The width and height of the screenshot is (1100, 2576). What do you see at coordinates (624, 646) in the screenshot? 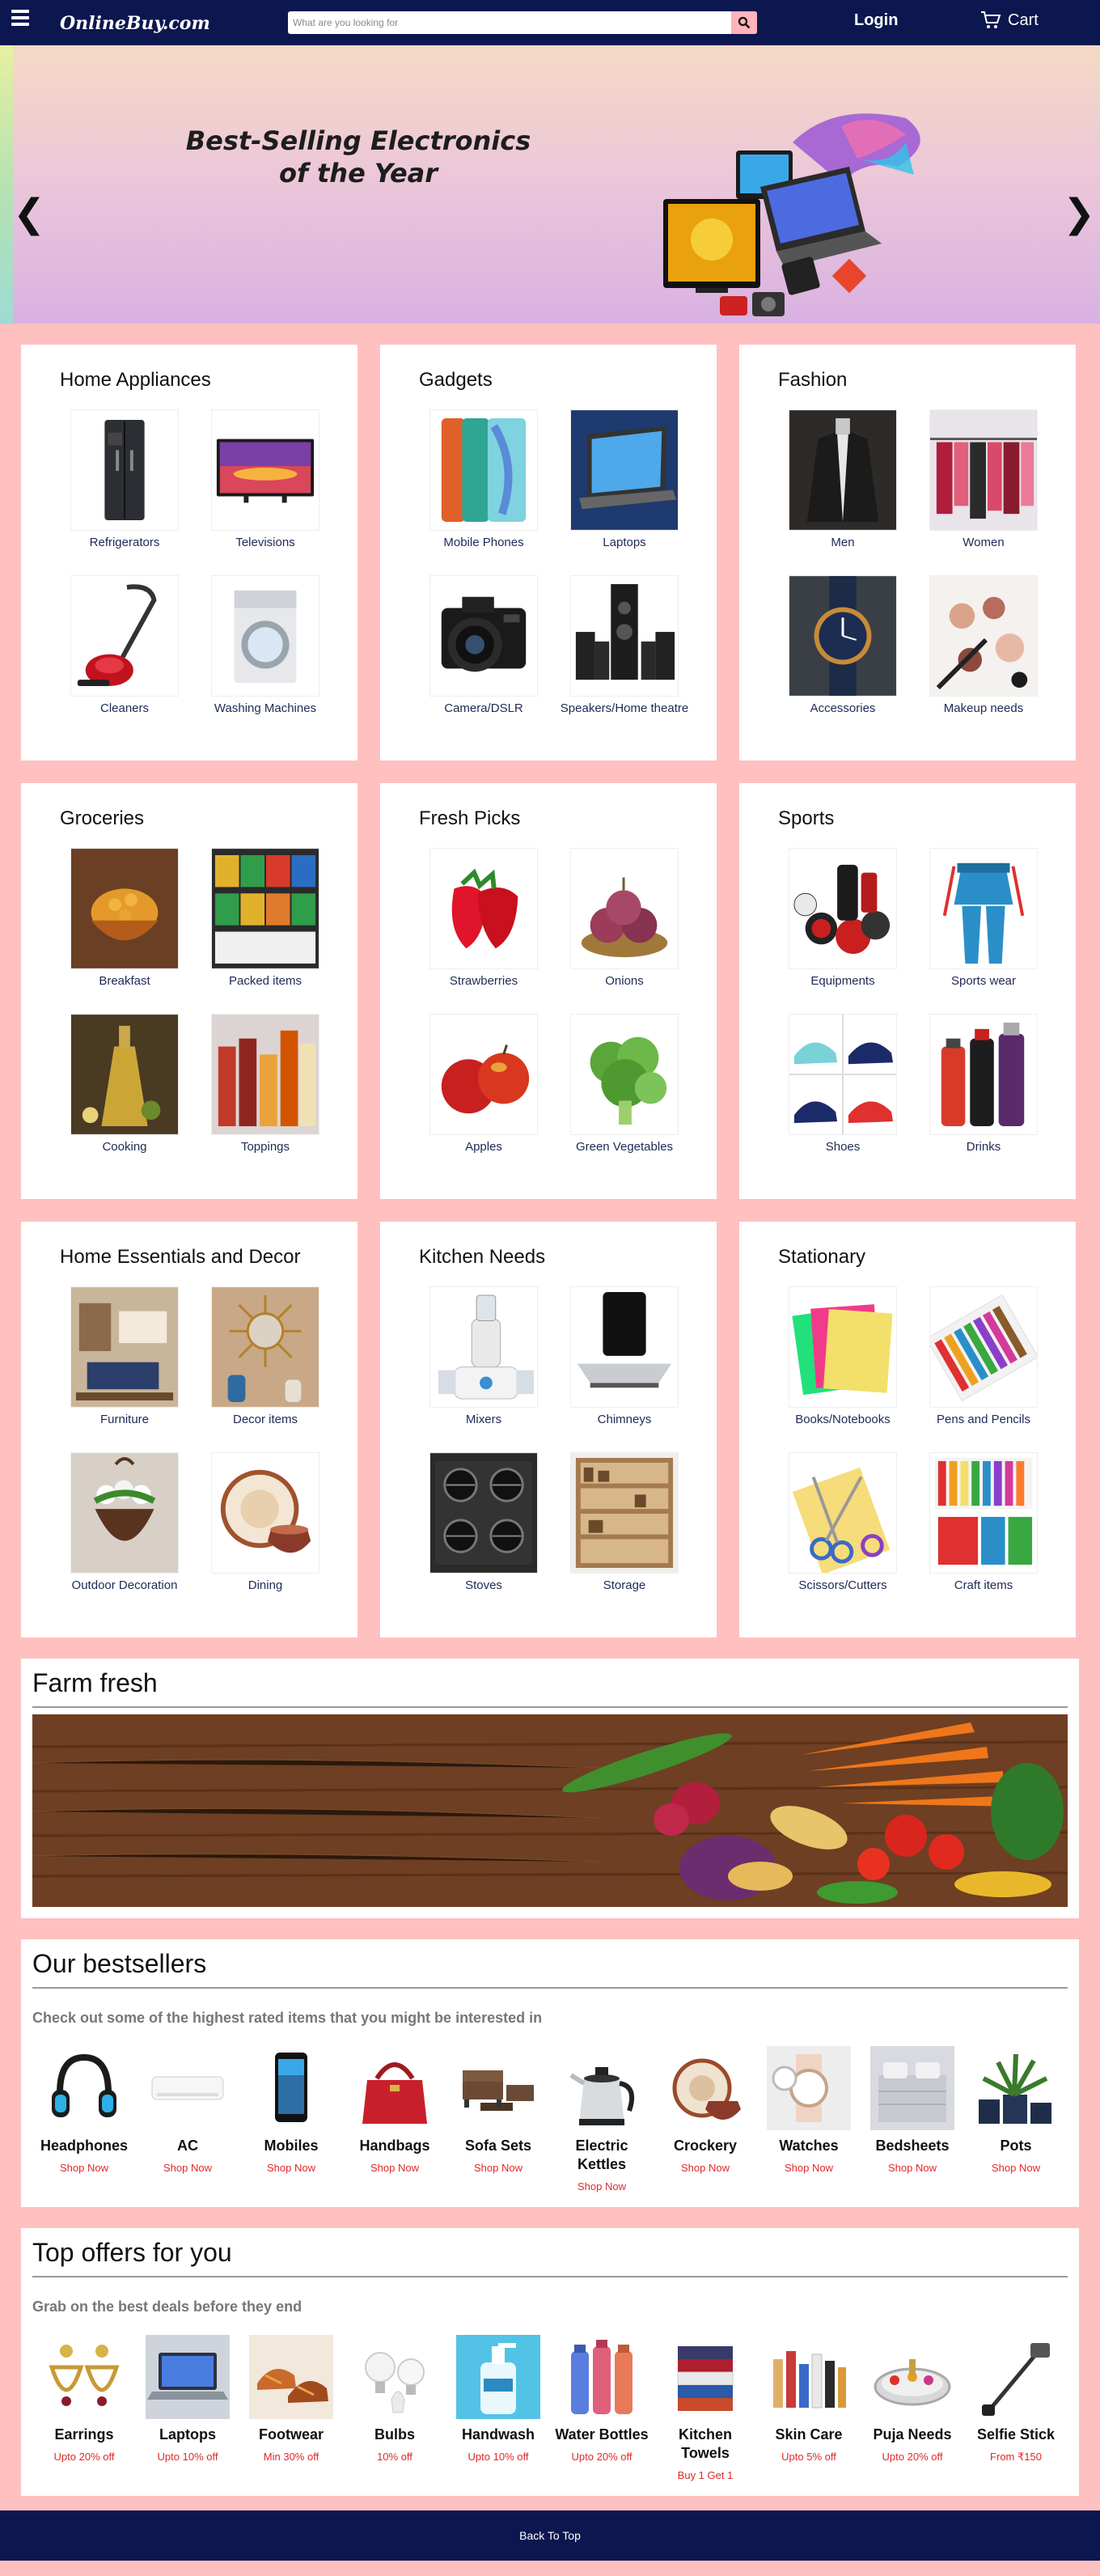
I see `category-item-speakers-home-theatre: Speakers/Home theatre` at bounding box center [624, 646].